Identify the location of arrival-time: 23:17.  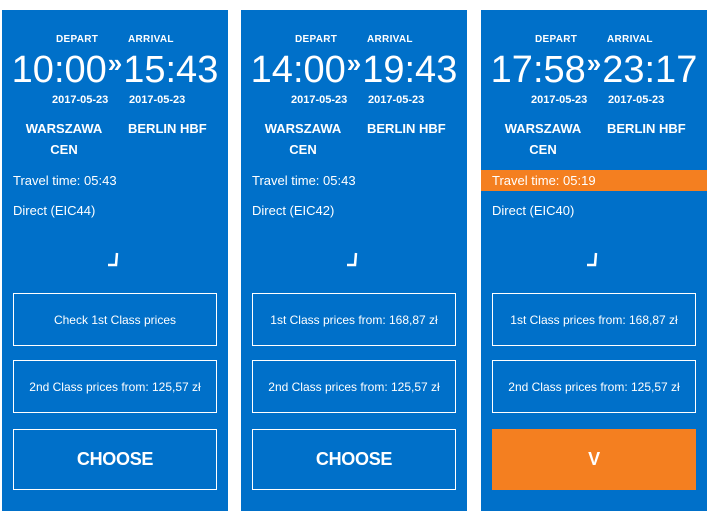
(650, 70).